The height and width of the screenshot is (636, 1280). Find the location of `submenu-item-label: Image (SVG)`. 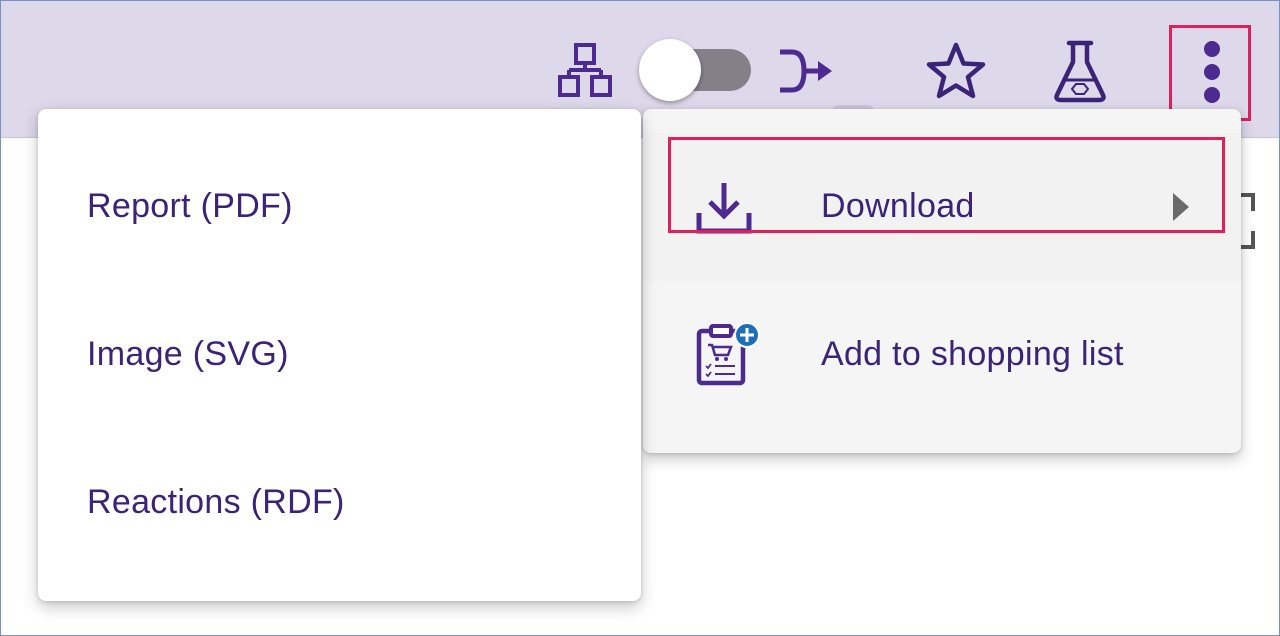

submenu-item-label: Image (SVG) is located at coordinates (188, 354).